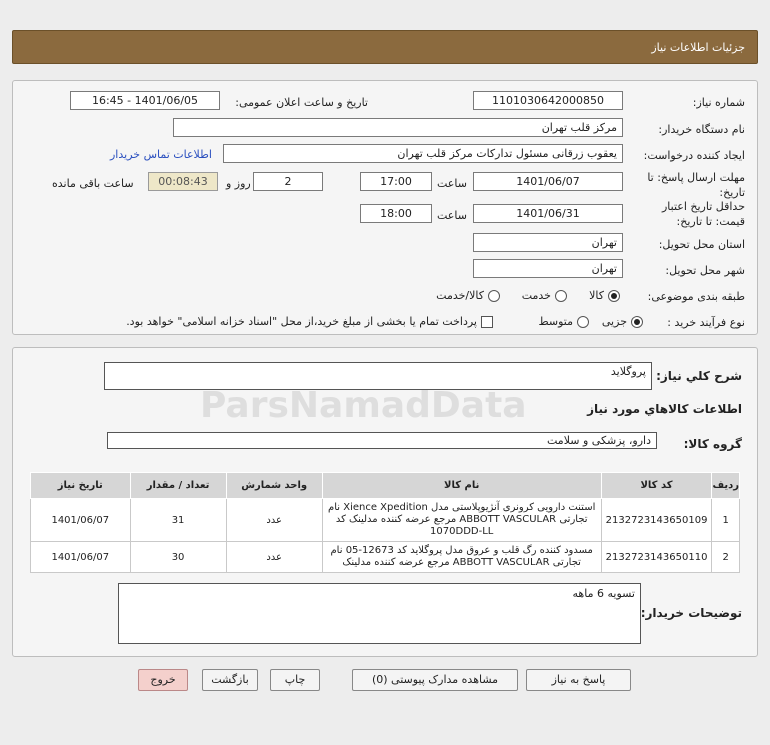 The image size is (770, 745). Describe the element at coordinates (703, 214) in the screenshot. I see `validity-label: حداقل تاریخ اعتبار قیمت: تا تاریخ:` at that location.